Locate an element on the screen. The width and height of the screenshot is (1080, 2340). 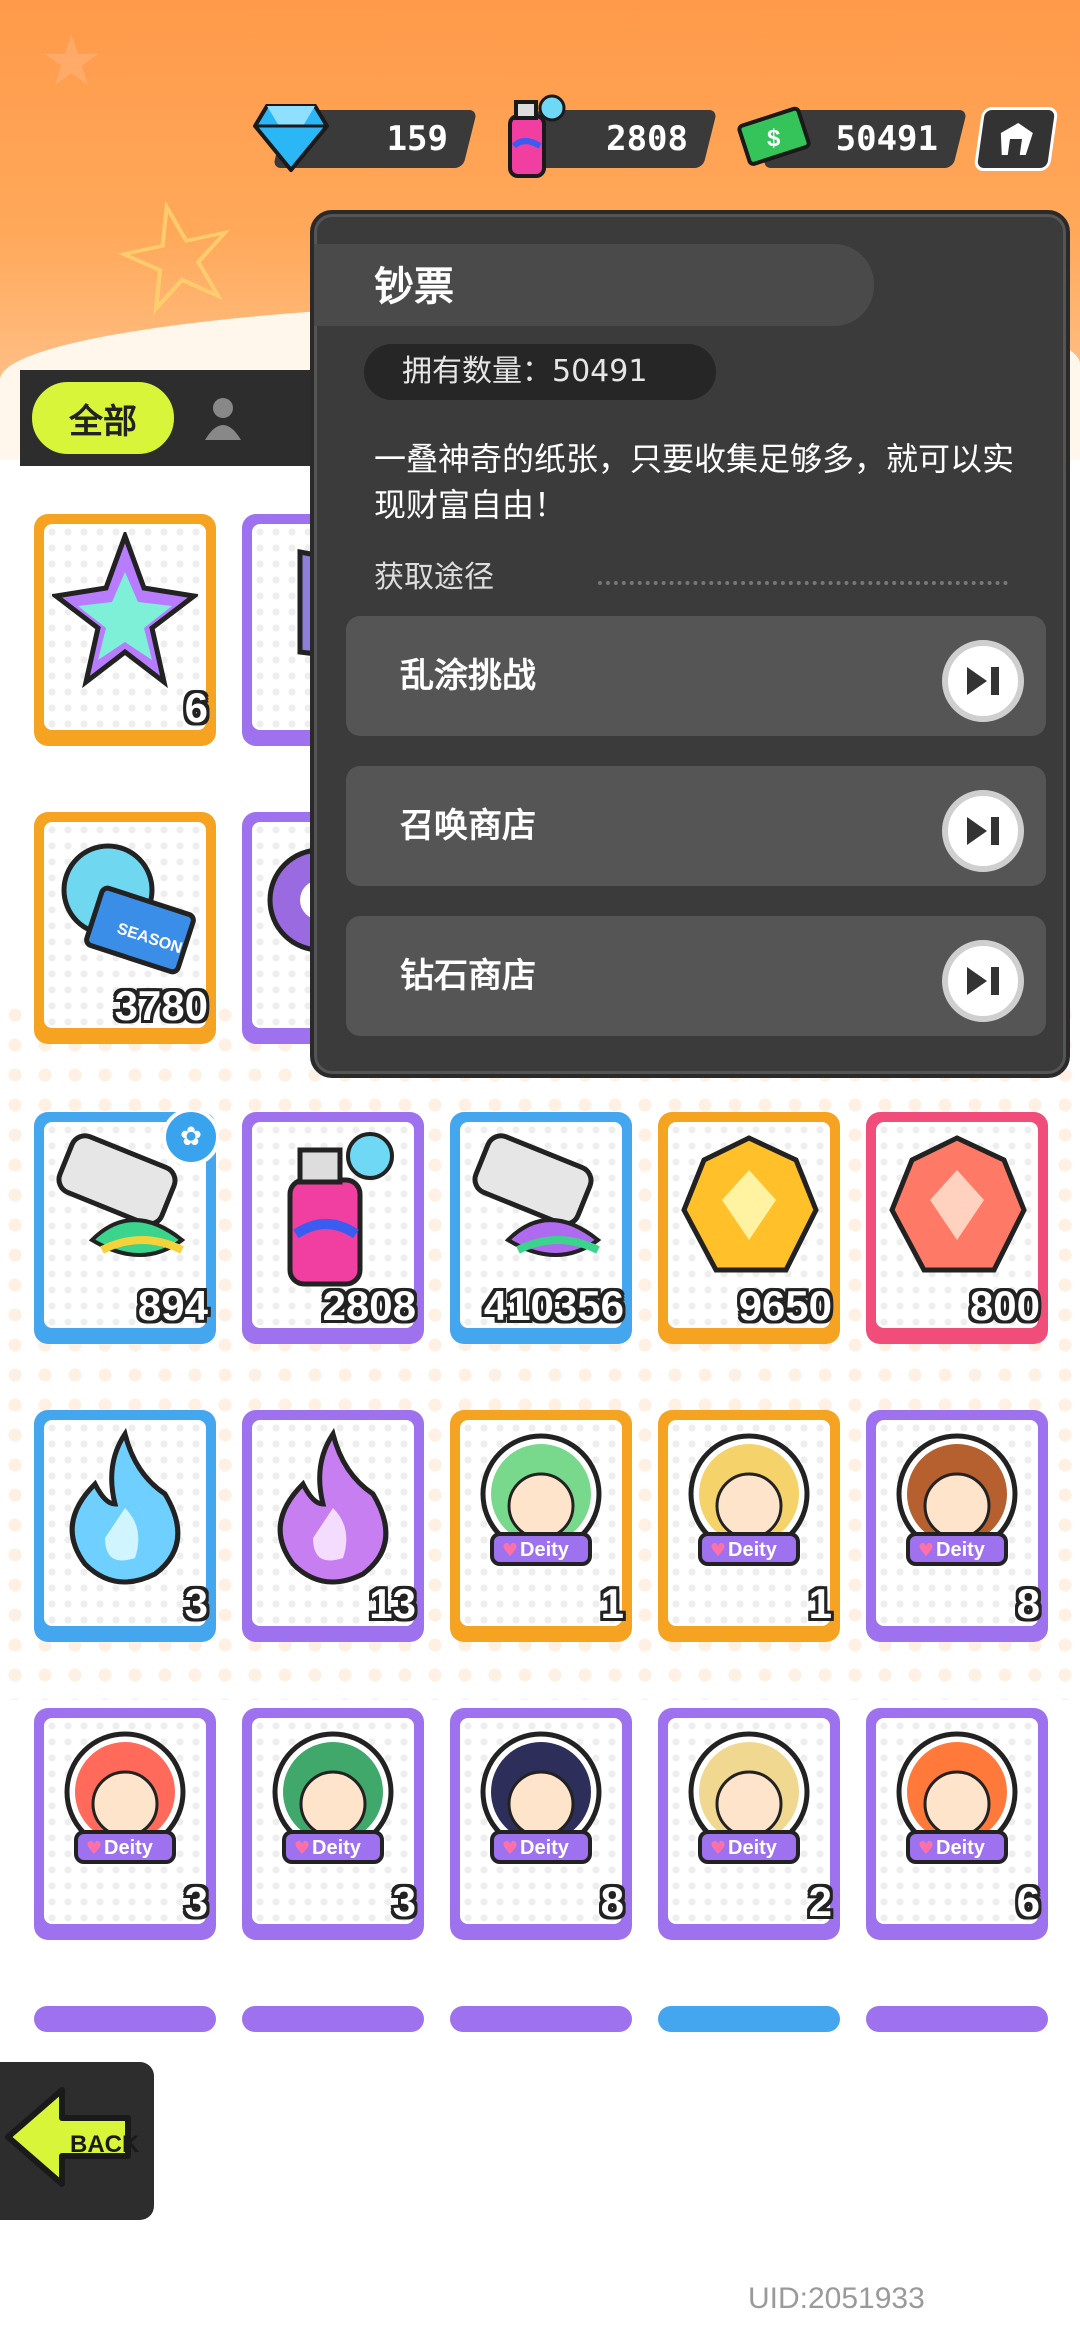
tab-all-label: 全部 is located at coordinates (103, 421).